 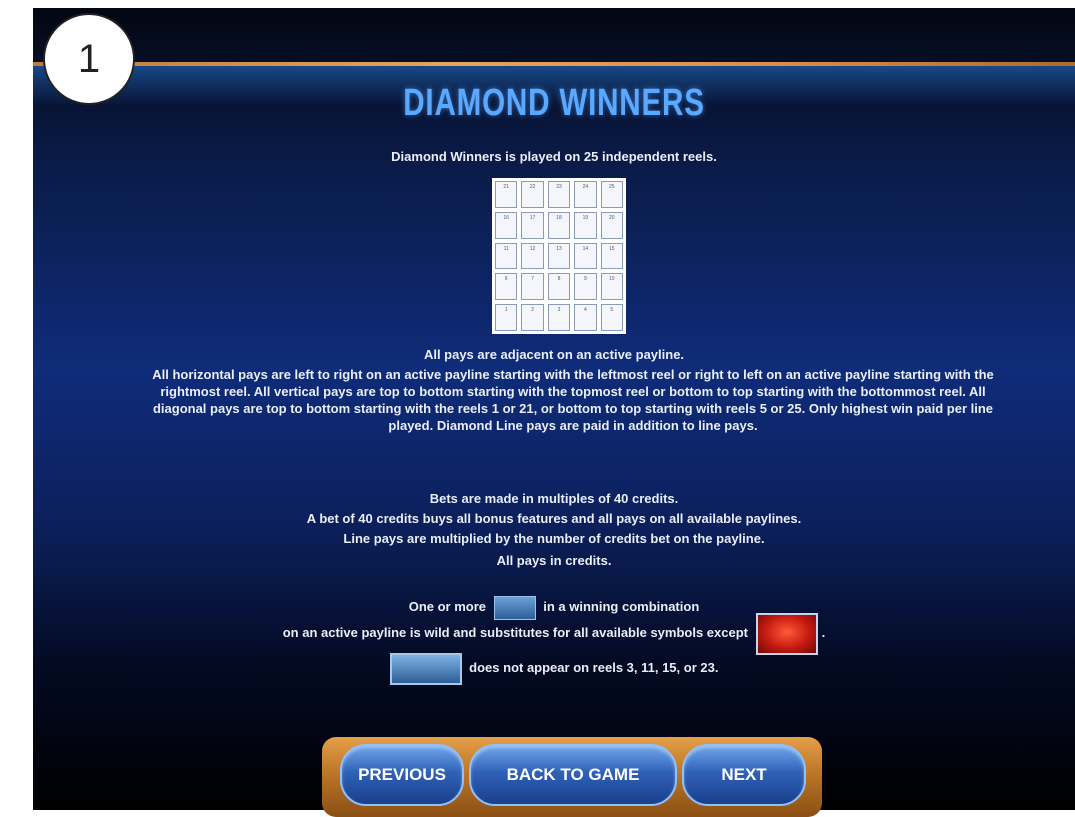 I want to click on reel-cell: 6, so click(x=506, y=287).